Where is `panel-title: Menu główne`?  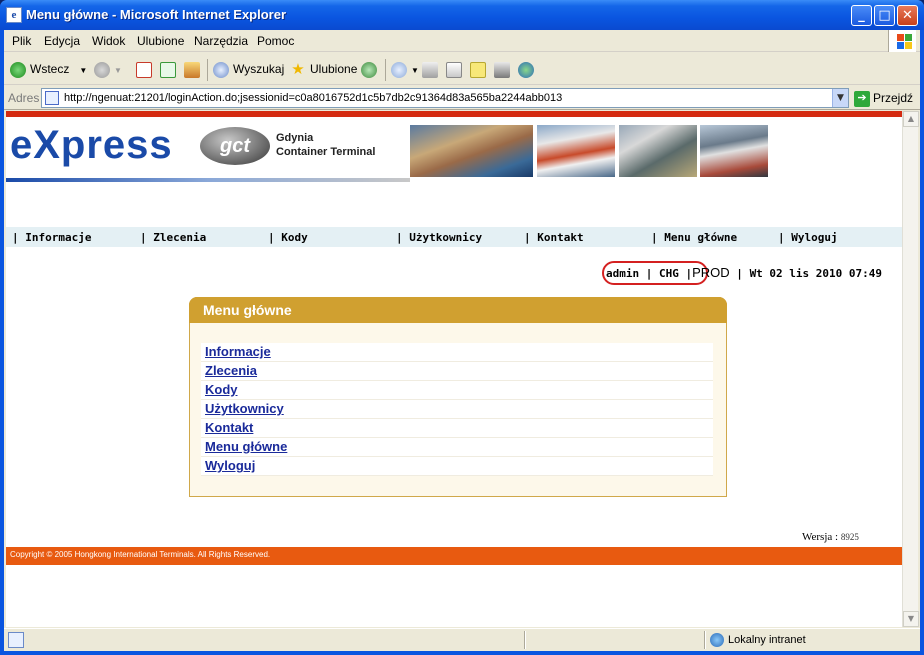 panel-title: Menu główne is located at coordinates (247, 310).